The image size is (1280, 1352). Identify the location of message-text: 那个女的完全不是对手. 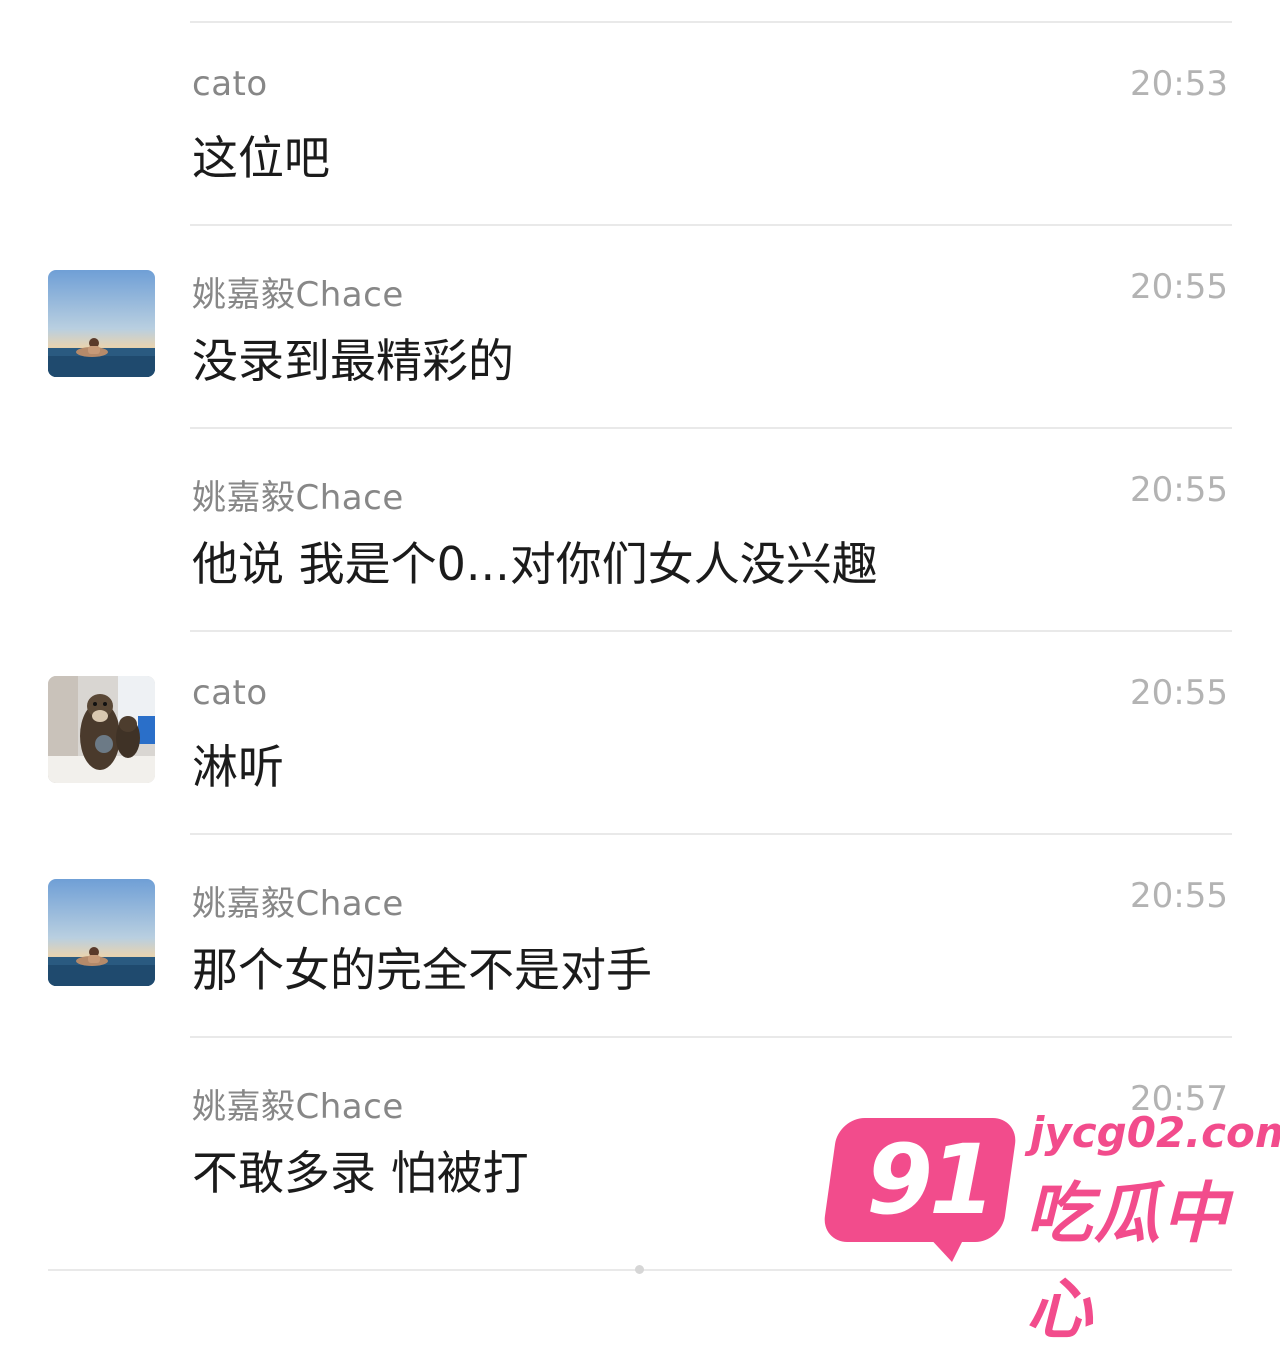
(422, 970).